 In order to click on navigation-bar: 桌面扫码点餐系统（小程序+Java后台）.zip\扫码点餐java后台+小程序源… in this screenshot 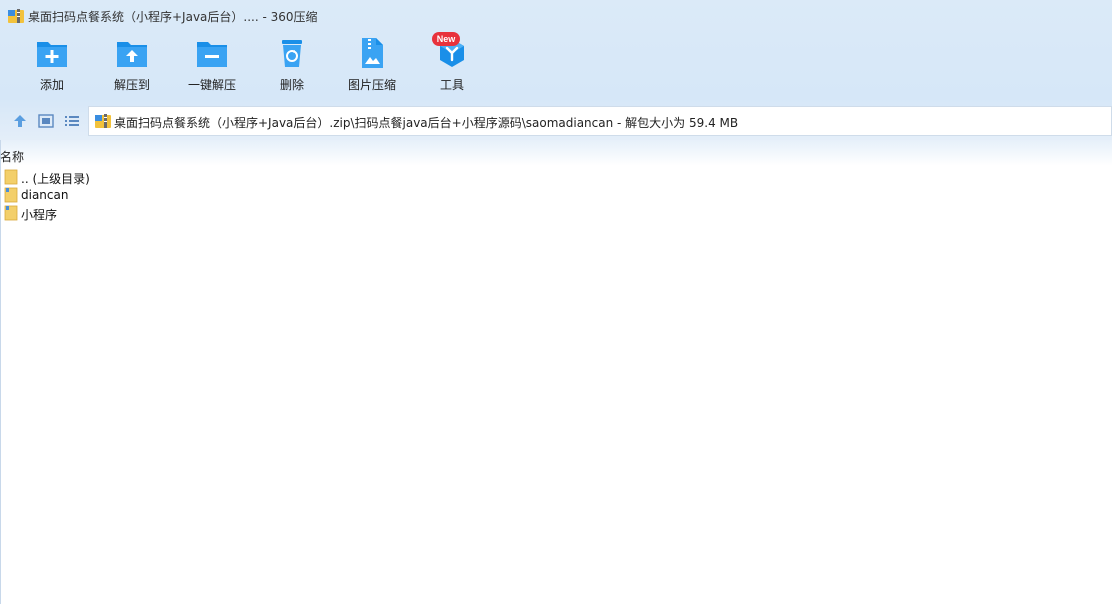, I will do `click(556, 121)`.